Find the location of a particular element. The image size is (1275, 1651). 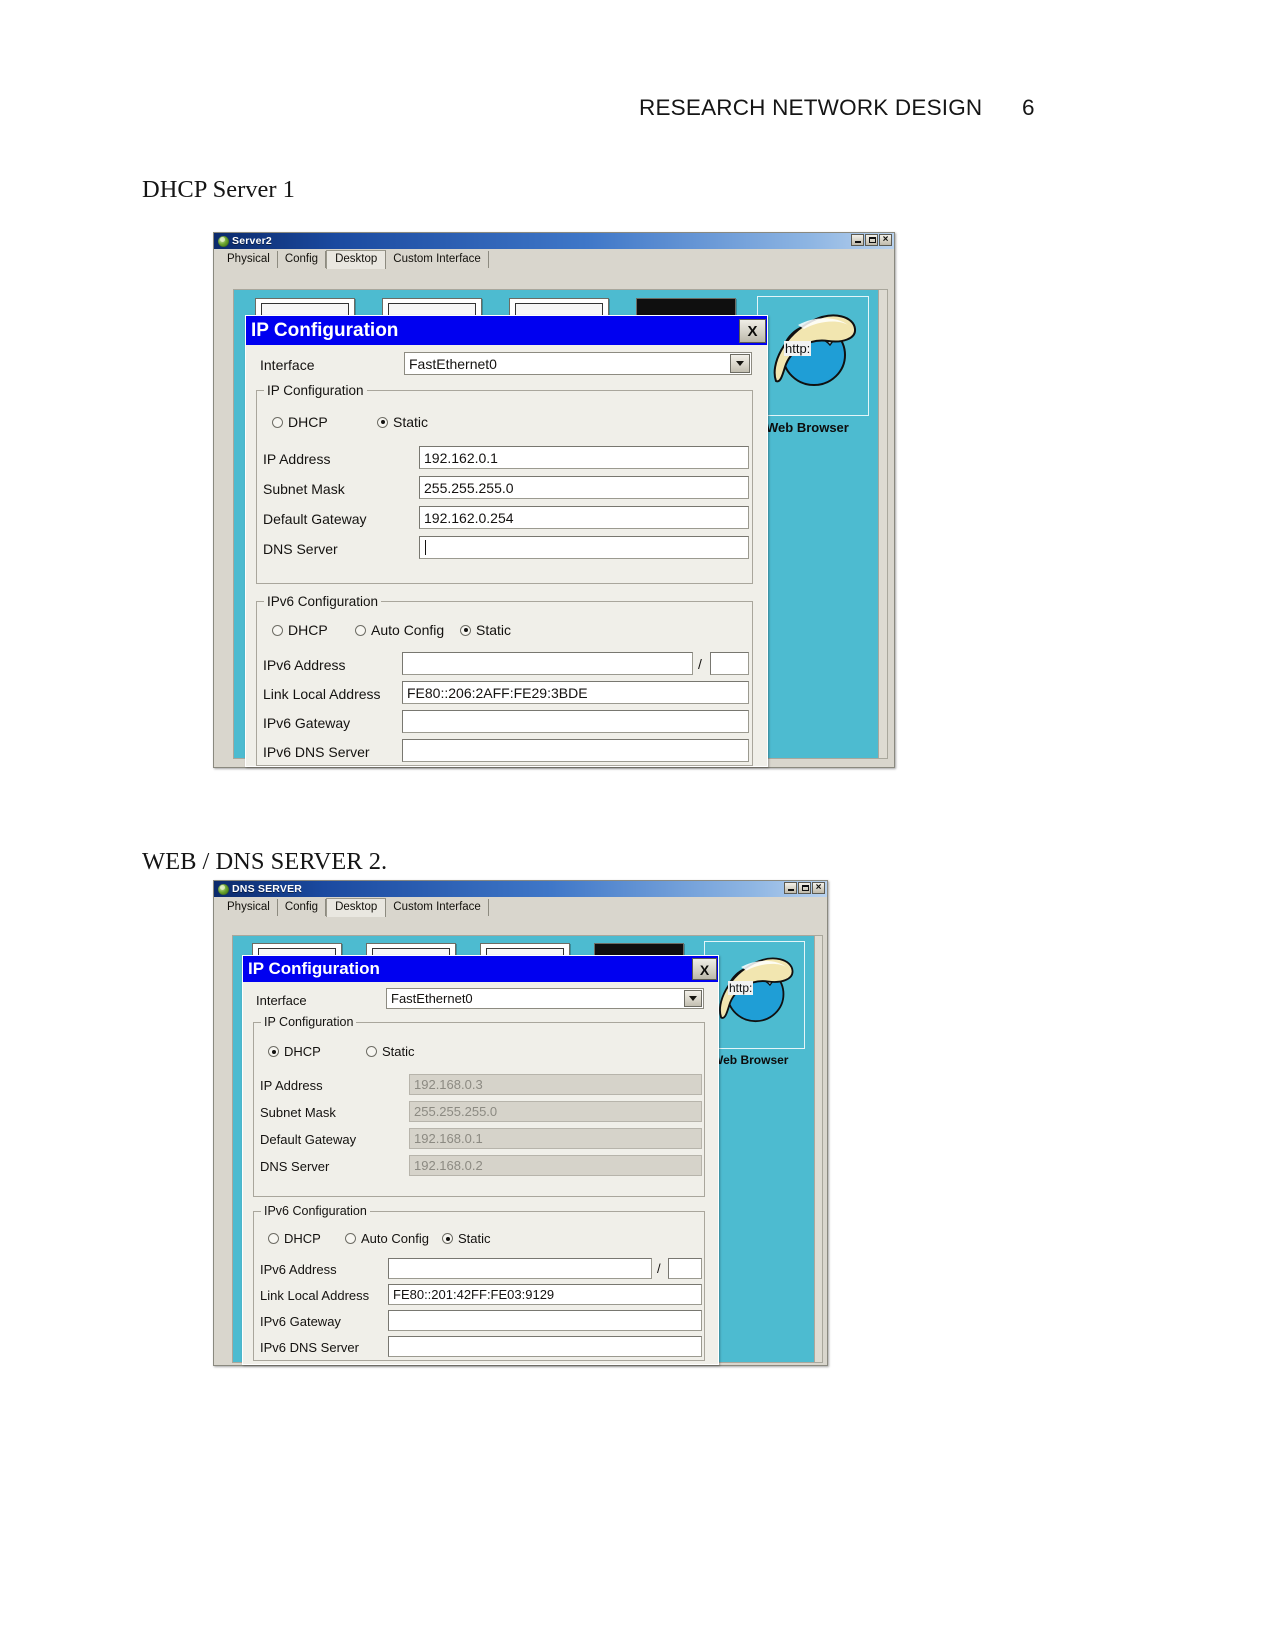

default-gateway-input: 192.162.0.254 is located at coordinates (584, 517).